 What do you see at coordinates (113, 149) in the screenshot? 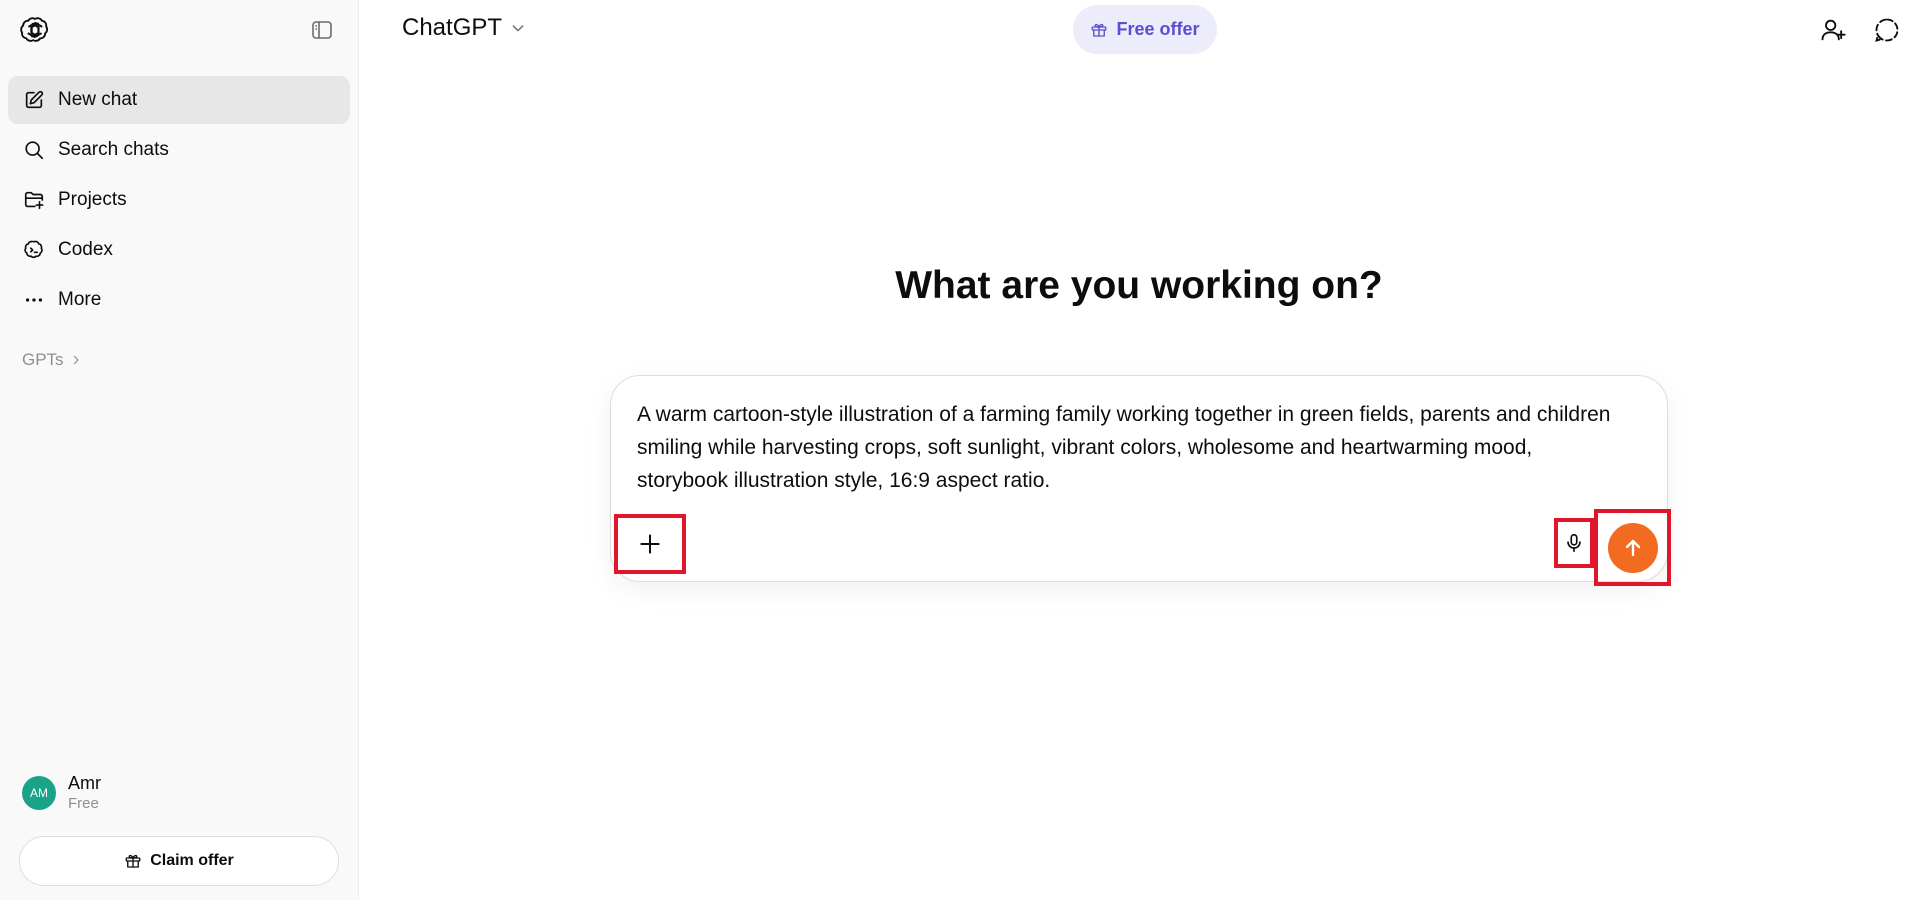
I see `sidebar-item-label: Search chats` at bounding box center [113, 149].